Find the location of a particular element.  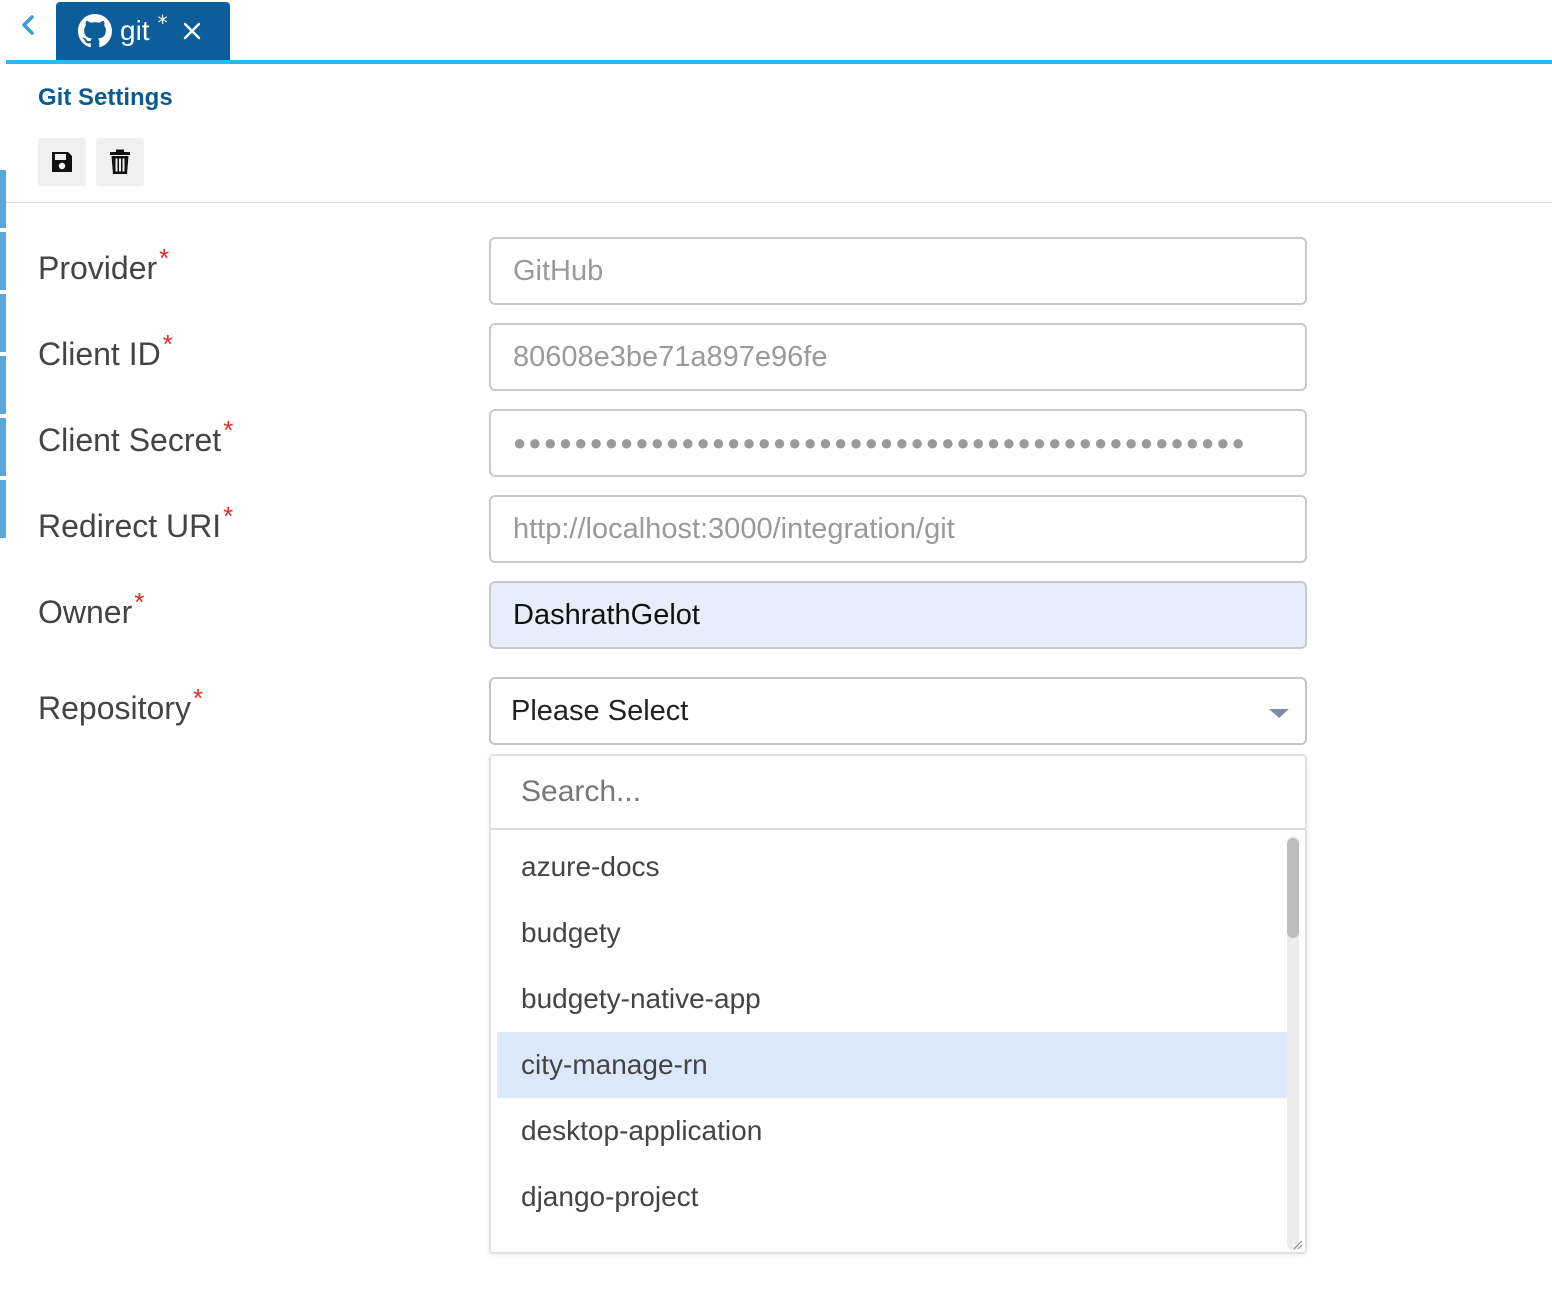

caret-down-icon is located at coordinates (1279, 713).